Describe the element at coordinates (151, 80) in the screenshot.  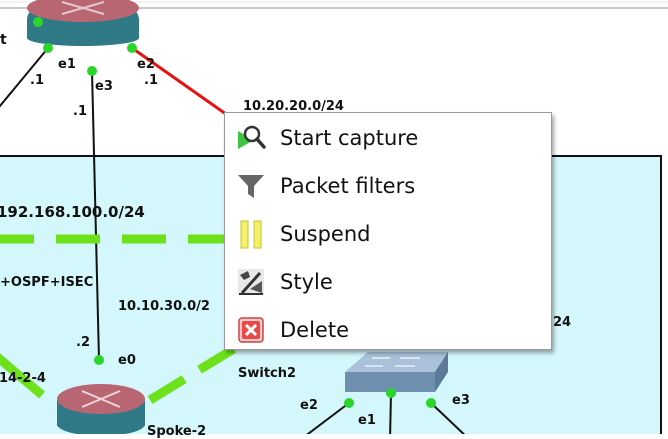
I see `addr-label-dot1-right: .1` at that location.